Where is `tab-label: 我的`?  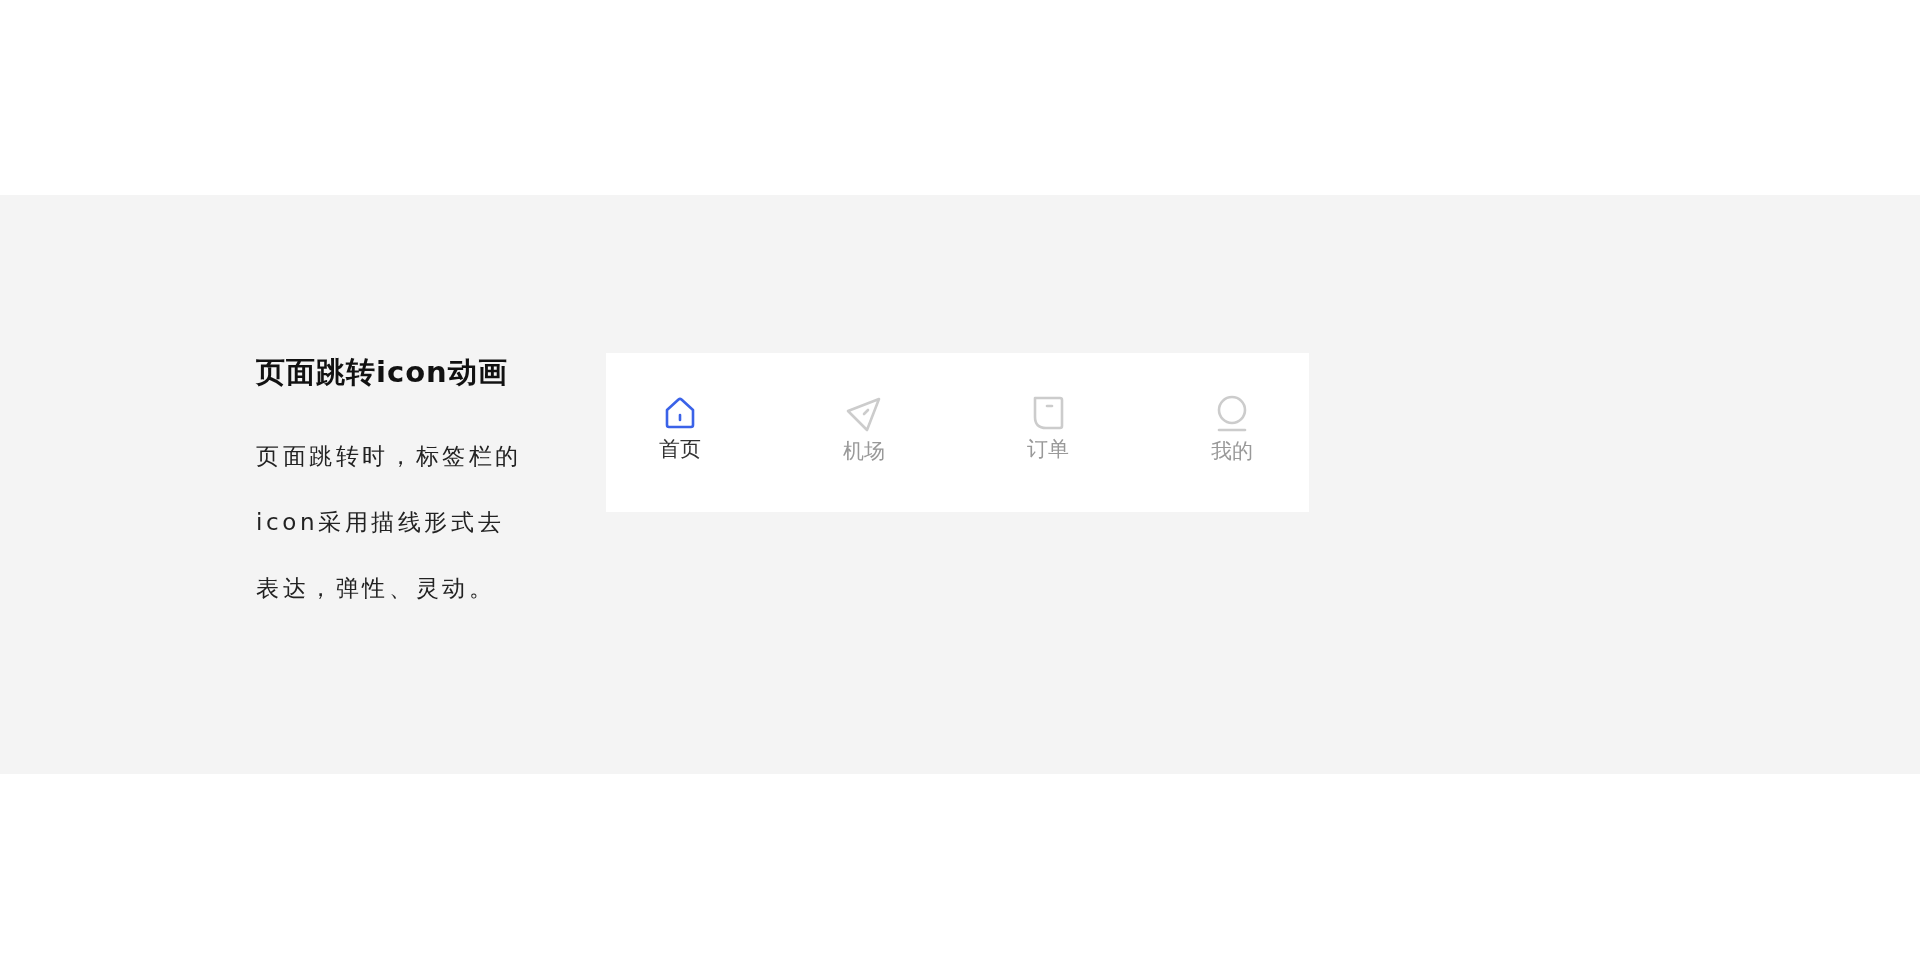 tab-label: 我的 is located at coordinates (1232, 451).